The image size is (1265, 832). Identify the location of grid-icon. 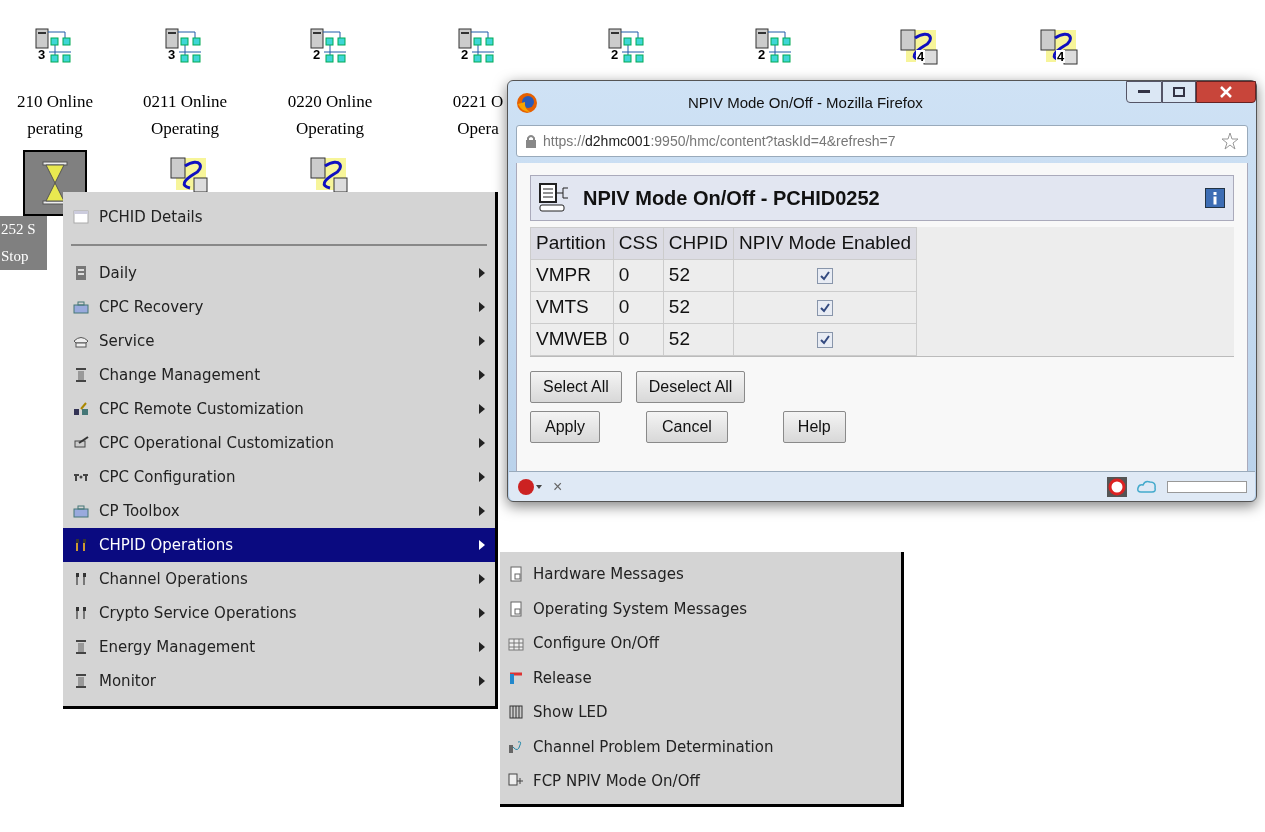
(516, 643).